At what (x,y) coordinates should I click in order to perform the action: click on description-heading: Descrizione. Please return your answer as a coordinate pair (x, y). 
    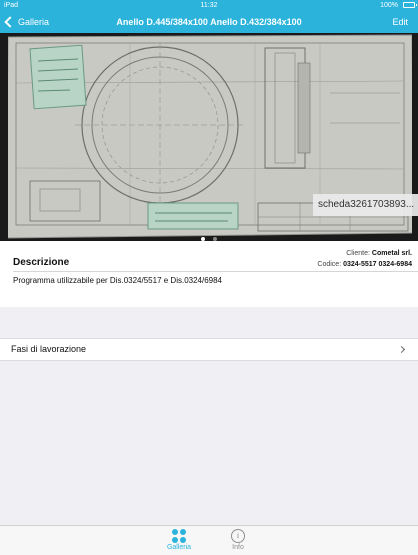
    Looking at the image, I should click on (41, 262).